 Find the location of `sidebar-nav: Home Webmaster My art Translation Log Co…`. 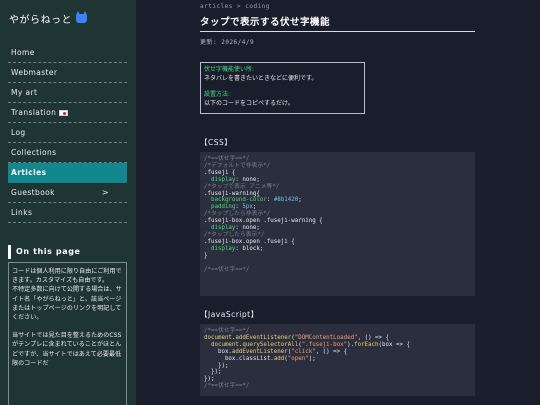

sidebar-nav: Home Webmaster My art Translation Log Co… is located at coordinates (67, 133).